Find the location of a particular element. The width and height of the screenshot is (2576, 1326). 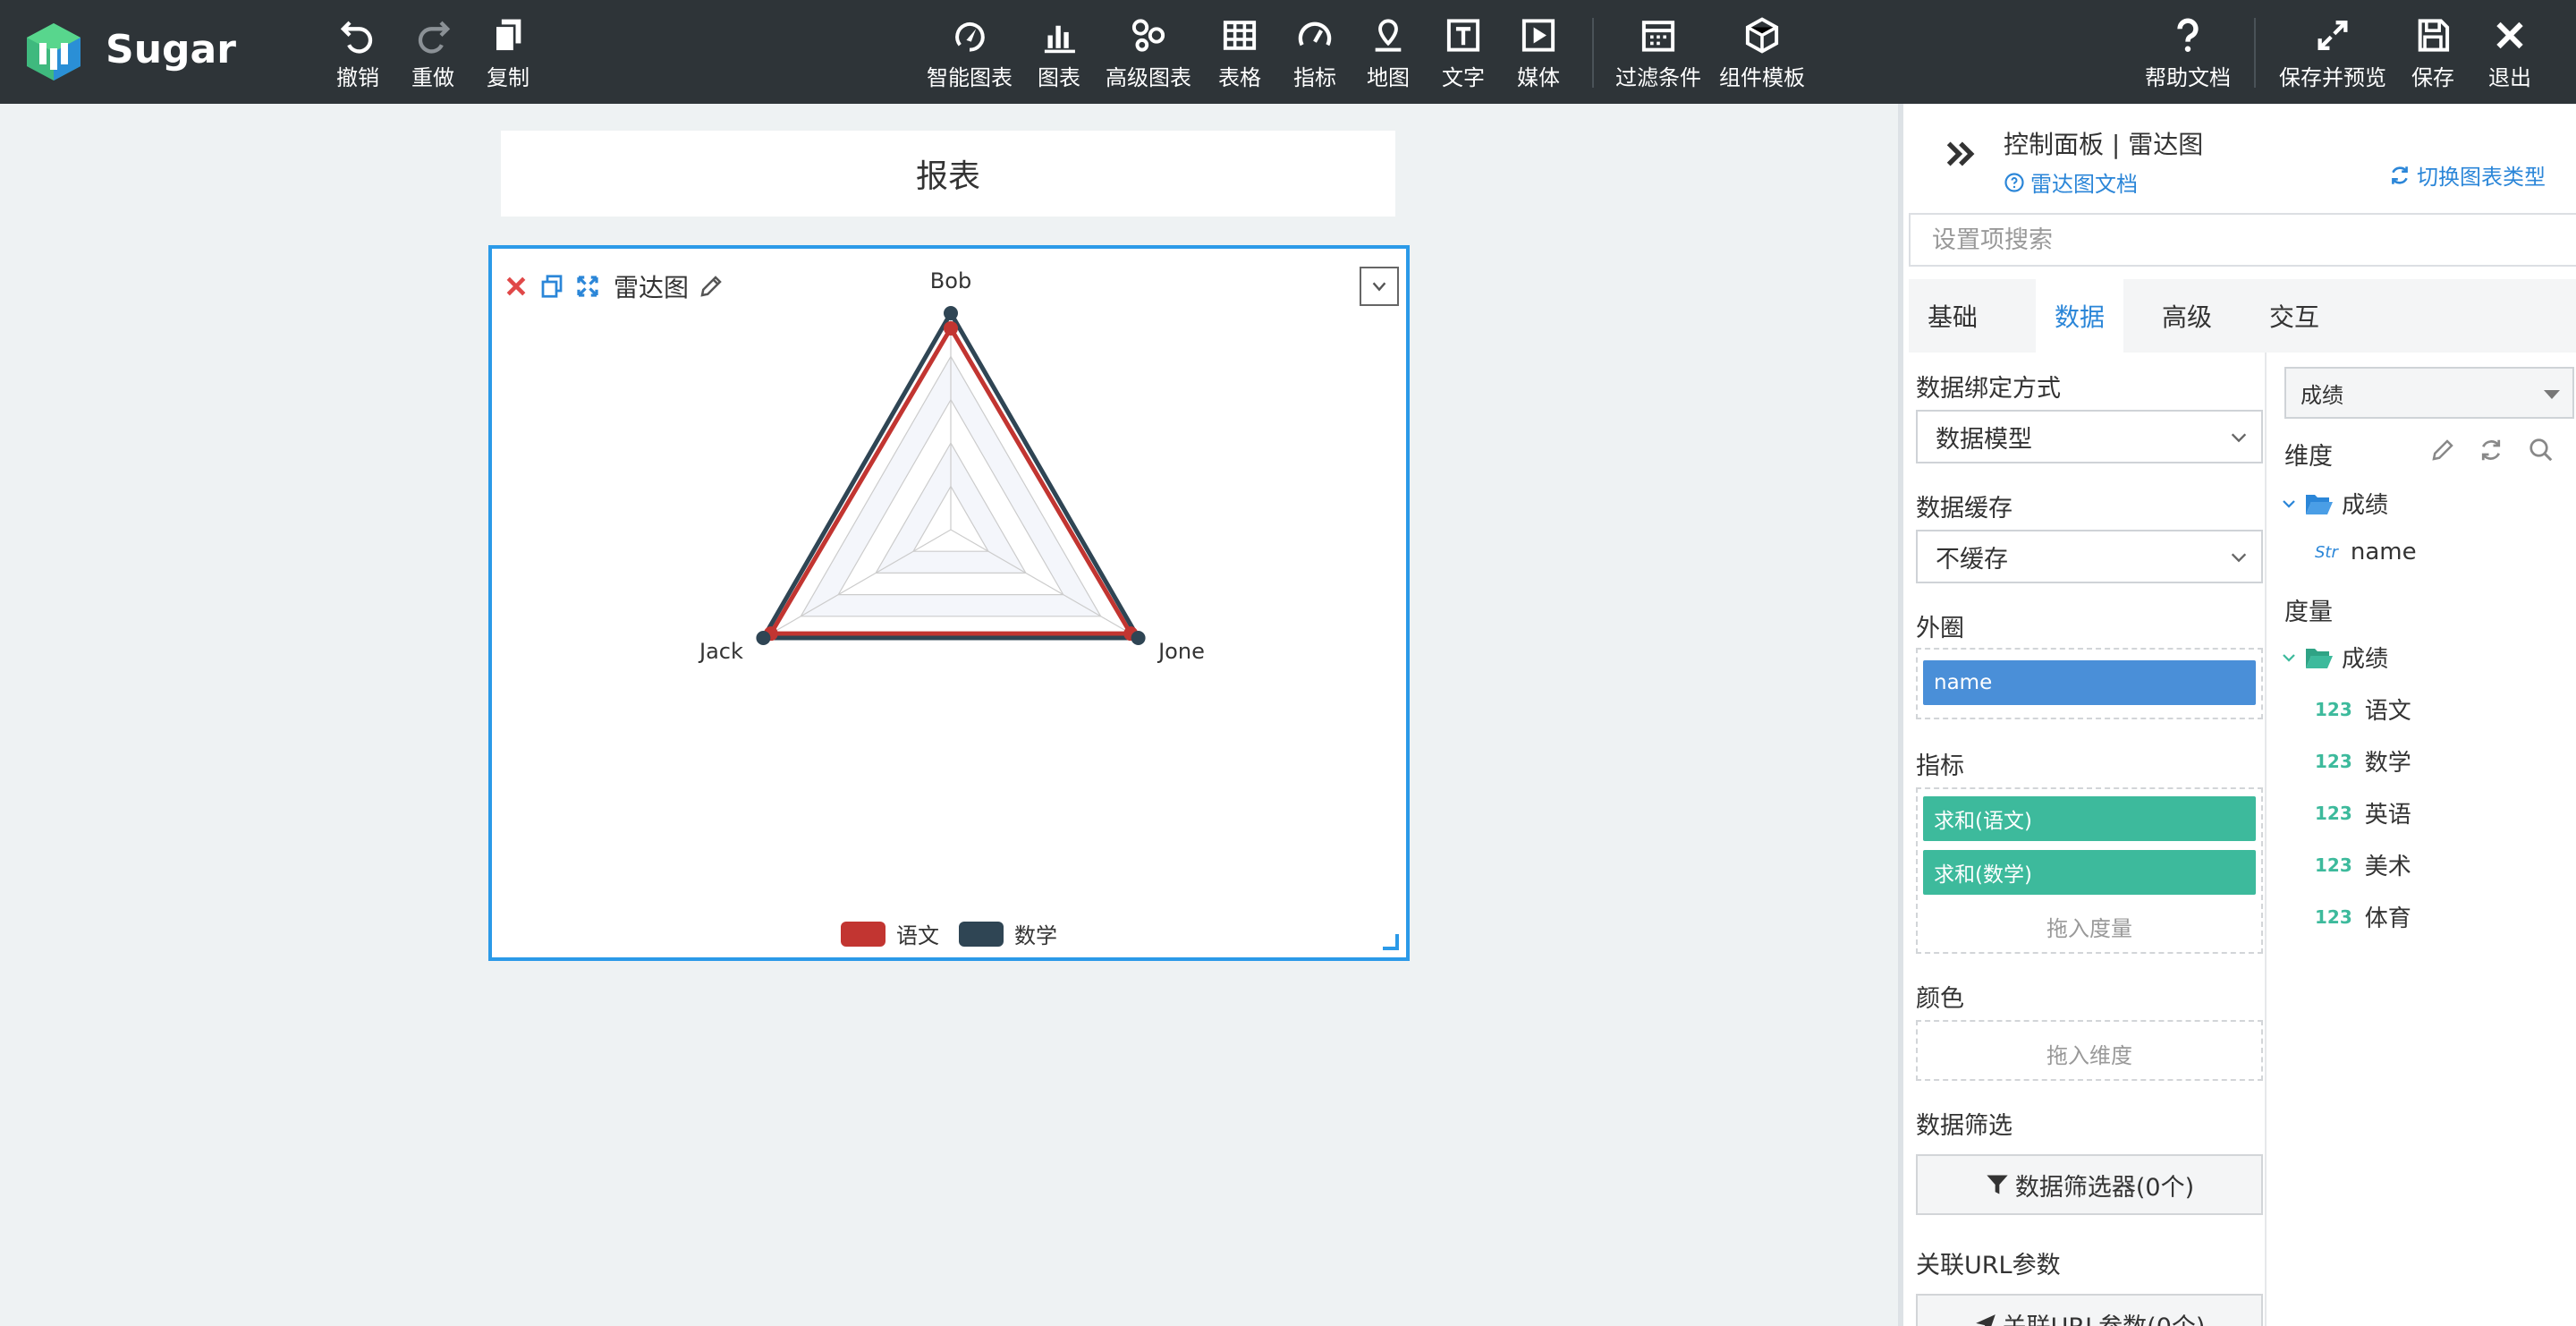

dimension-folder: 成绩 is located at coordinates (2334, 503).